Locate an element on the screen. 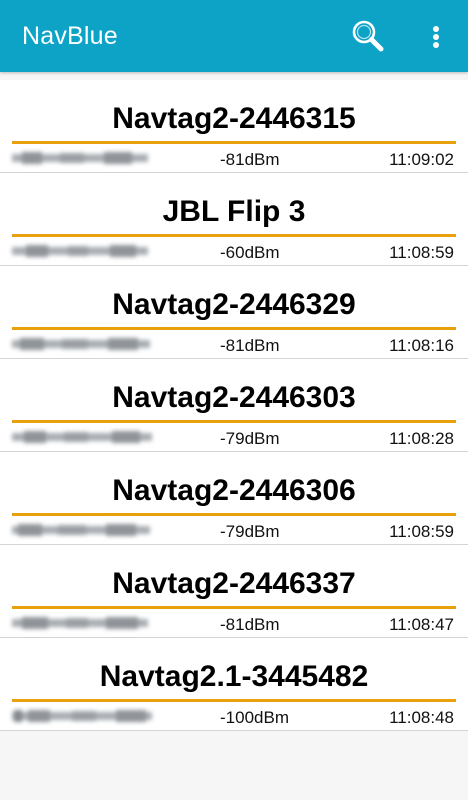 The height and width of the screenshot is (800, 468). device-name: Navtag2-2446337 is located at coordinates (234, 583).